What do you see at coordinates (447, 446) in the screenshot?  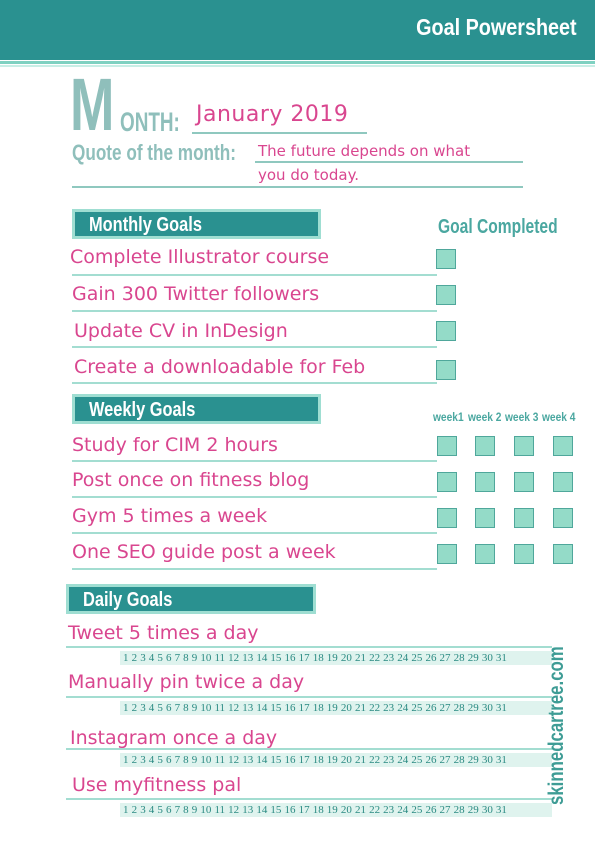 I see `weekly-goal-1-week-1-checkbox` at bounding box center [447, 446].